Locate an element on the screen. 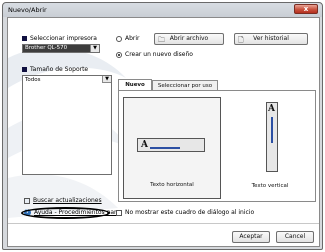 Image resolution: width=325 pixels, height=252 pixels. printer-select-value: Brother QL-570 is located at coordinates (46, 48).